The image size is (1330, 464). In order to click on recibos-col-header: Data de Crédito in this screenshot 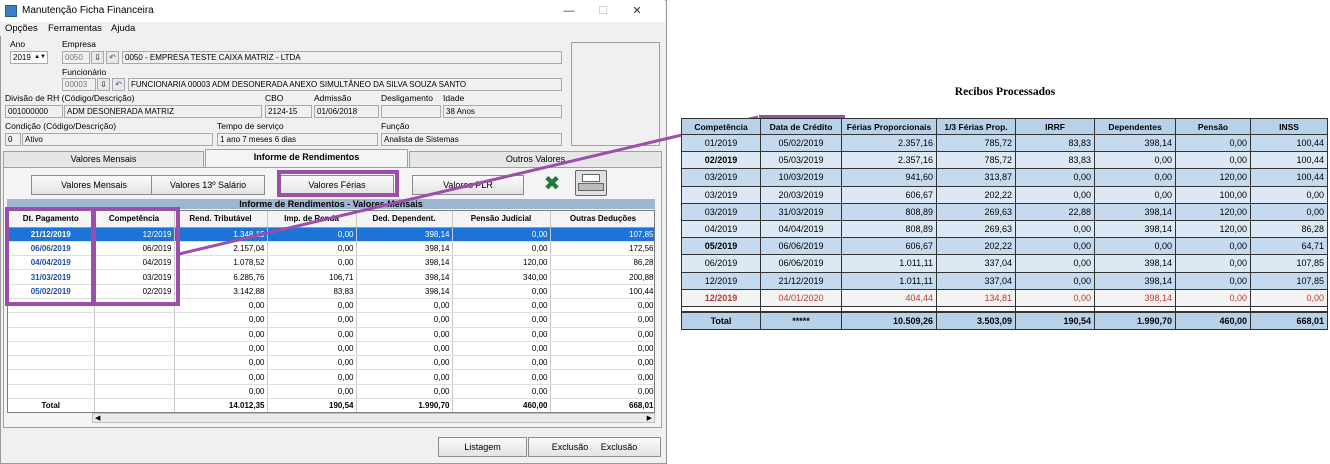, I will do `click(801, 126)`.